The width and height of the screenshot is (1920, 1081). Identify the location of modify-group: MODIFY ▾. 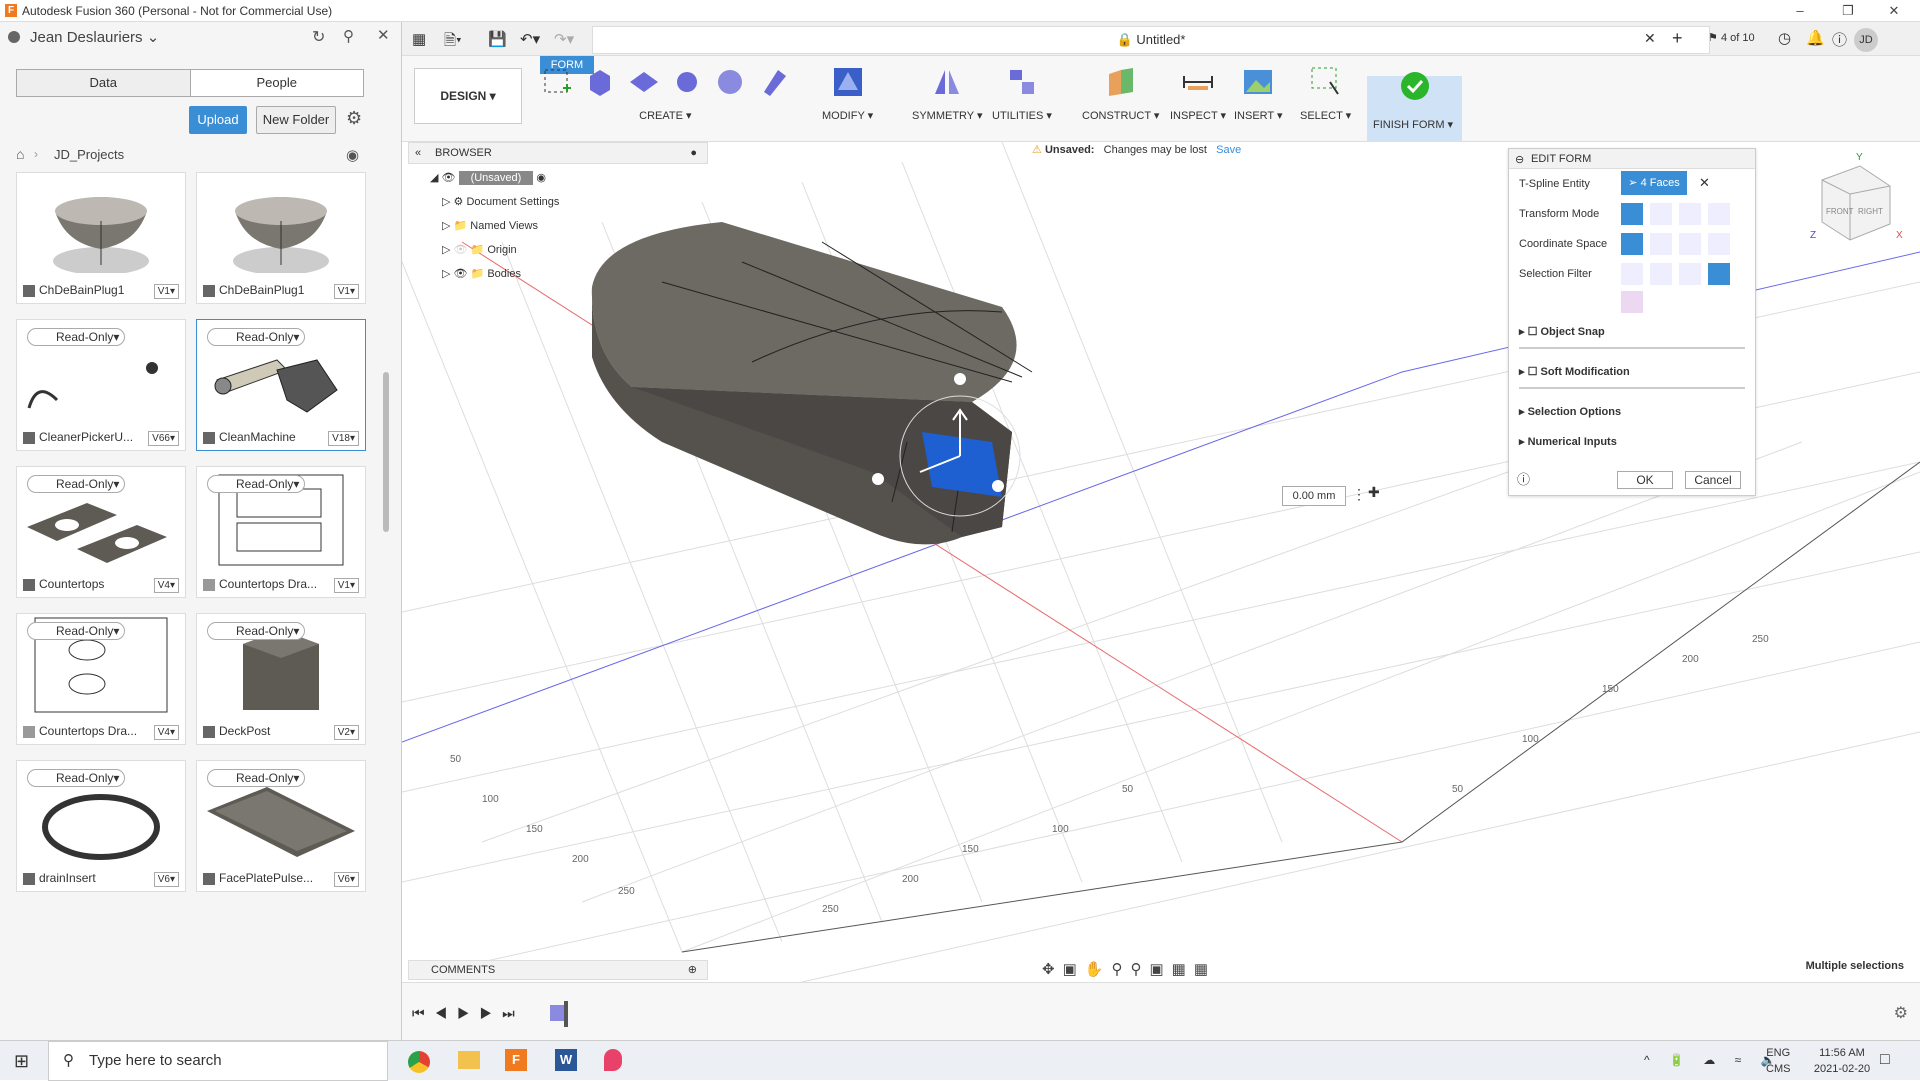
(847, 94).